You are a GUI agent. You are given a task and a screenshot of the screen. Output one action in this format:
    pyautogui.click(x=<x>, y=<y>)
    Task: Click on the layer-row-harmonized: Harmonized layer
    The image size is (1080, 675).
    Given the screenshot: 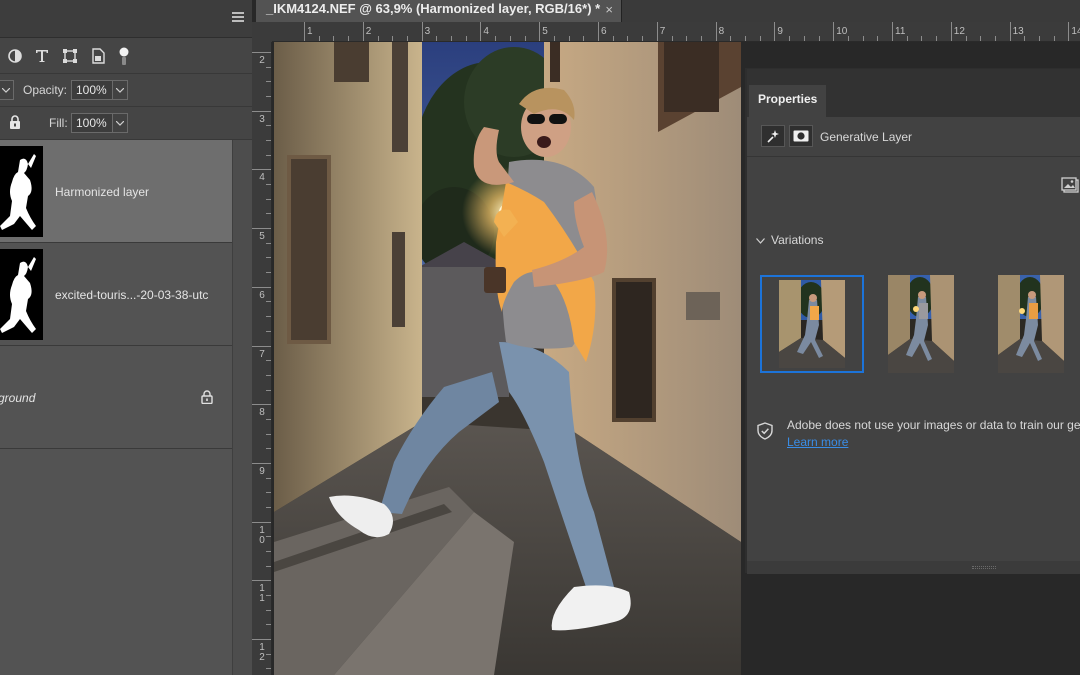 What is the action you would take?
    pyautogui.click(x=116, y=191)
    